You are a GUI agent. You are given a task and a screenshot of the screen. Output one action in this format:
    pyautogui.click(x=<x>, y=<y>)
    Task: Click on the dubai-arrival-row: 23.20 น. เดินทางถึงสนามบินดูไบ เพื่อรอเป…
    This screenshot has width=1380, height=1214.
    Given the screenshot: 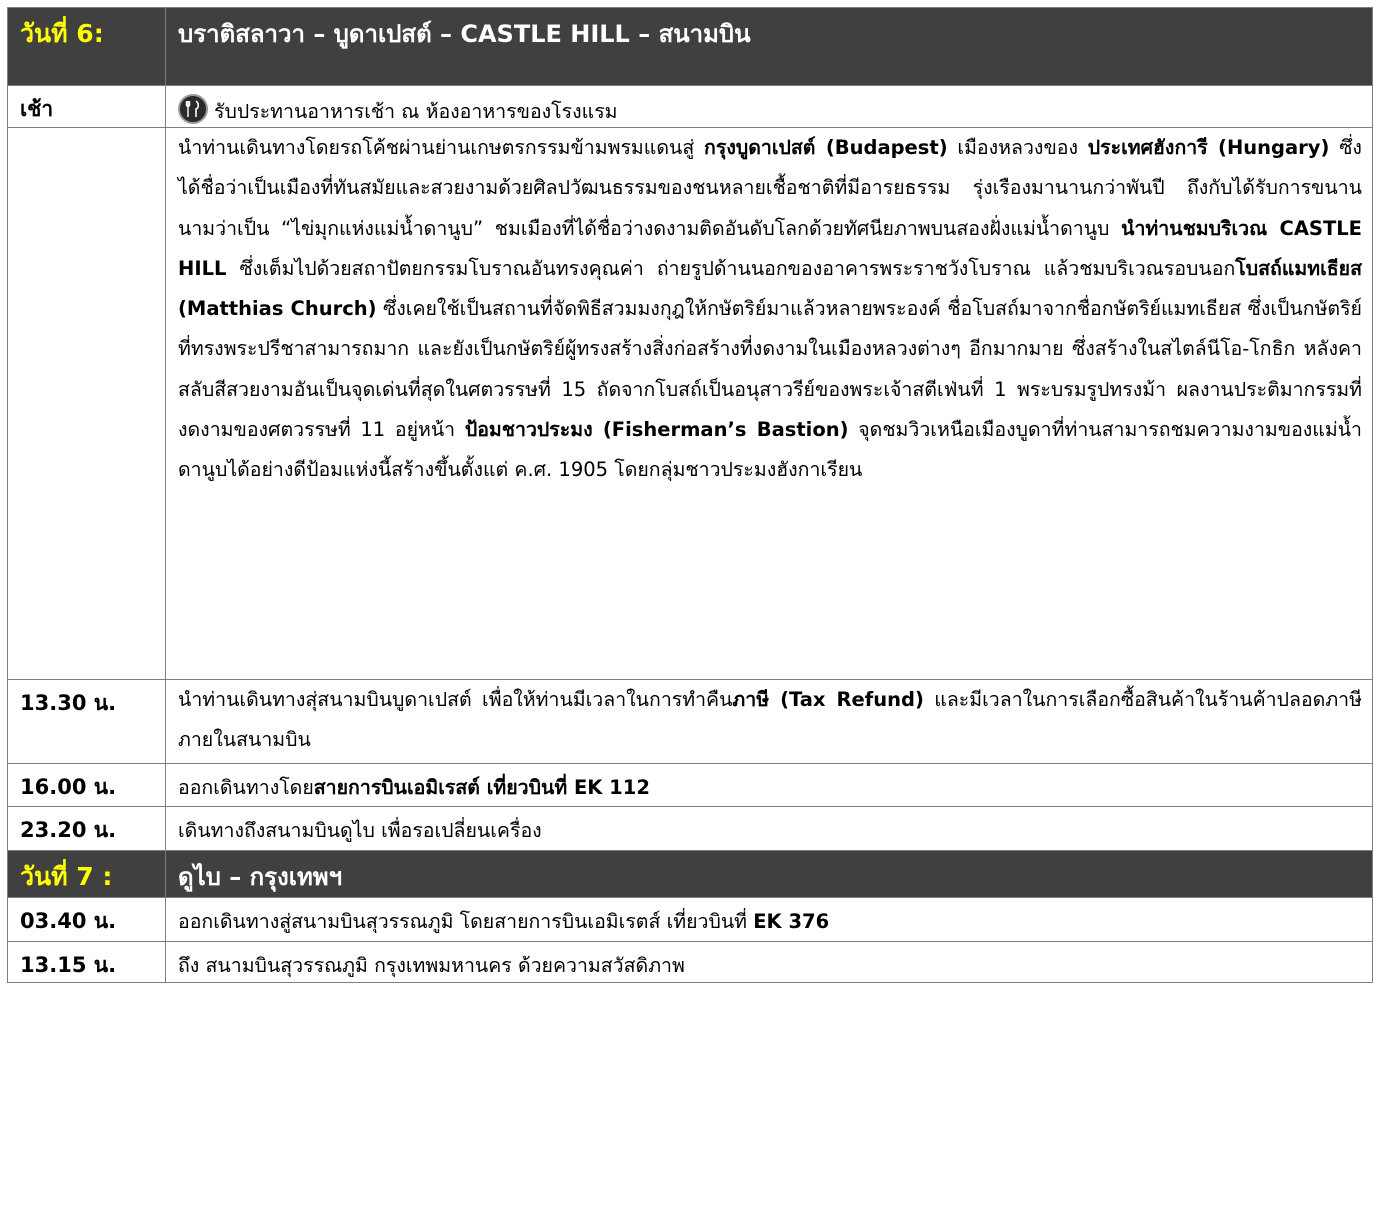 What is the action you would take?
    pyautogui.click(x=690, y=828)
    